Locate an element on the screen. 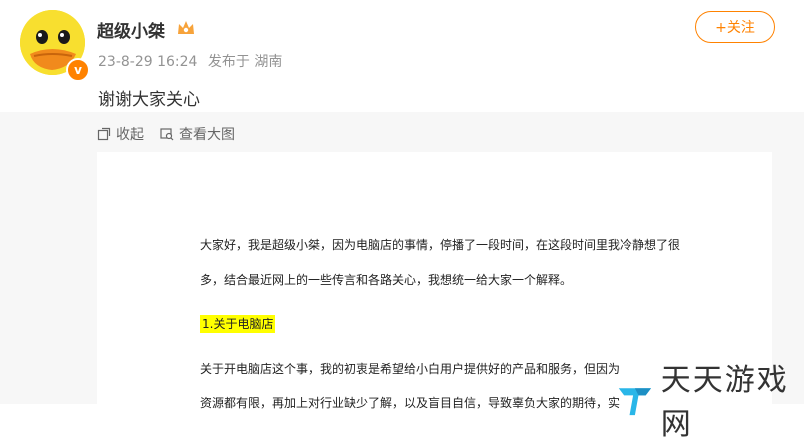 Image resolution: width=804 pixels, height=443 pixels. post-location: 发布于 湖南 is located at coordinates (245, 62).